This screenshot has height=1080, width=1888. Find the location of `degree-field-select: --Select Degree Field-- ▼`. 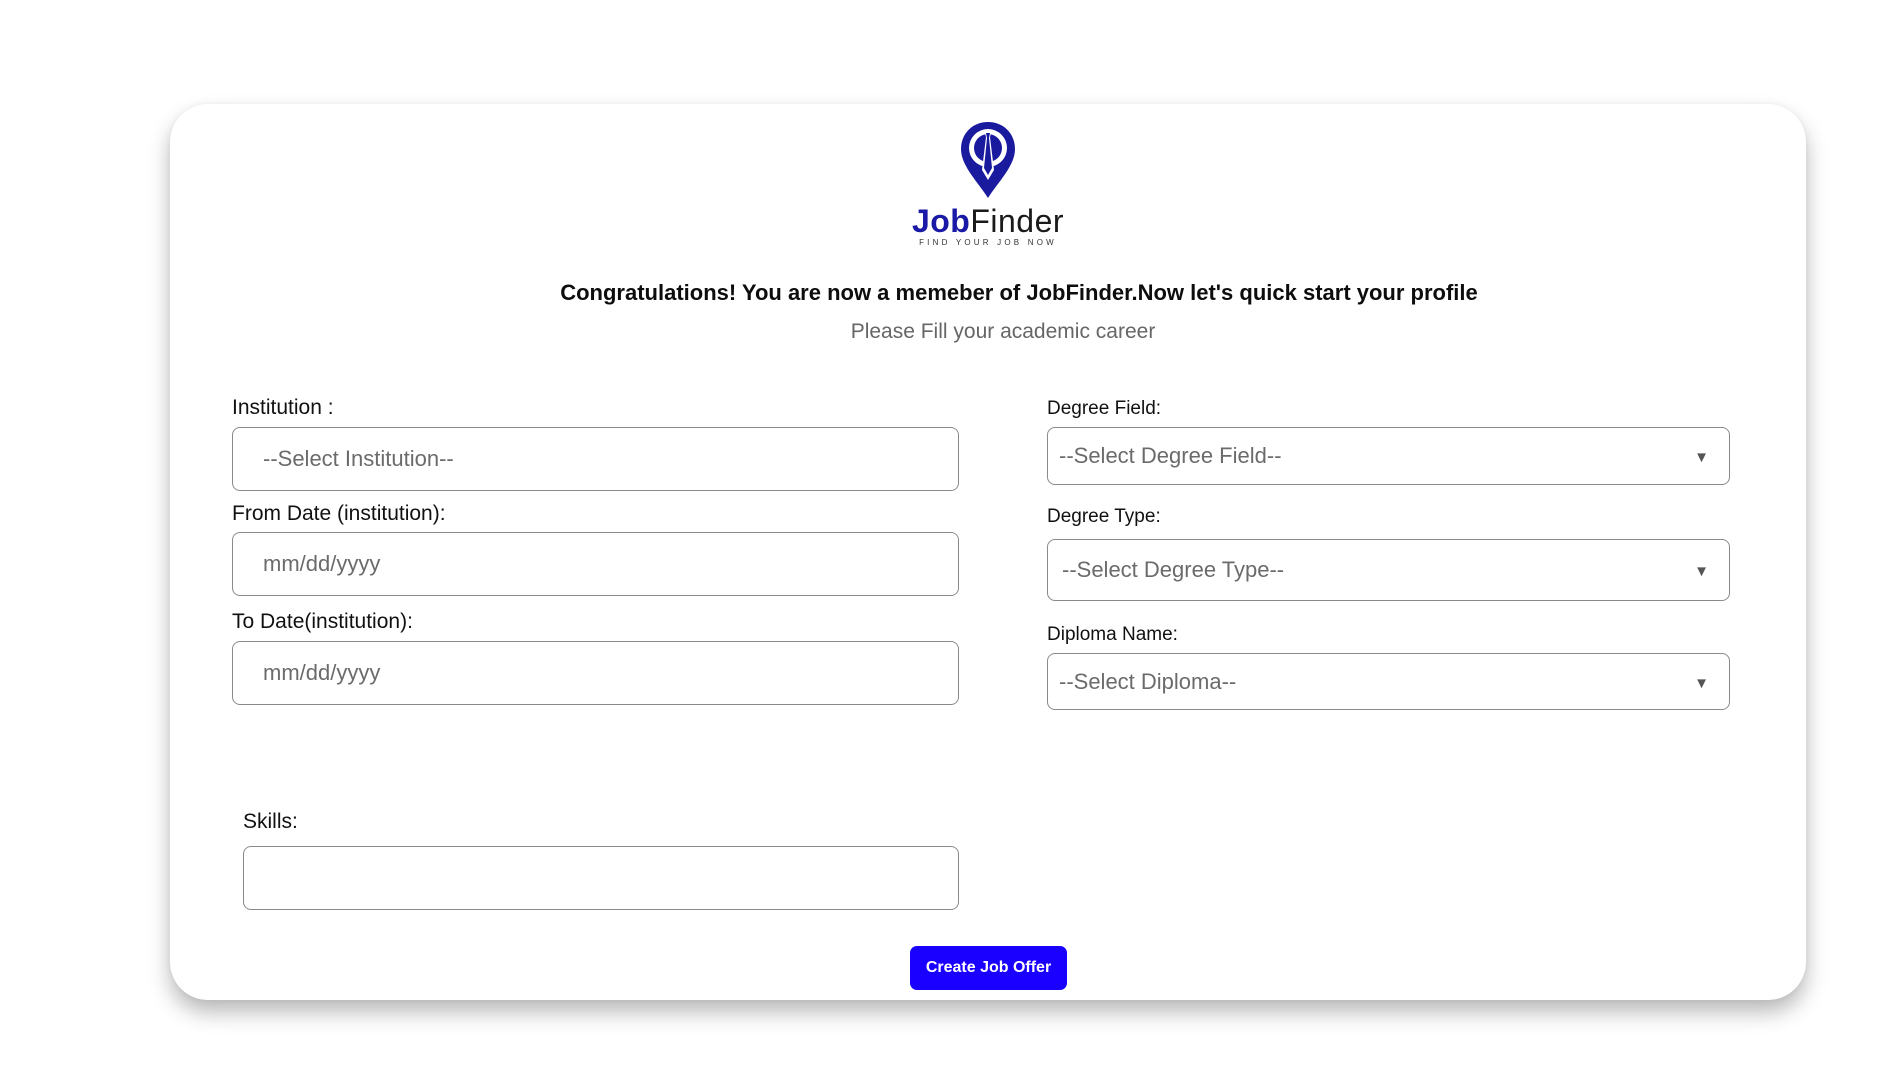

degree-field-select: --Select Degree Field-- ▼ is located at coordinates (1388, 456).